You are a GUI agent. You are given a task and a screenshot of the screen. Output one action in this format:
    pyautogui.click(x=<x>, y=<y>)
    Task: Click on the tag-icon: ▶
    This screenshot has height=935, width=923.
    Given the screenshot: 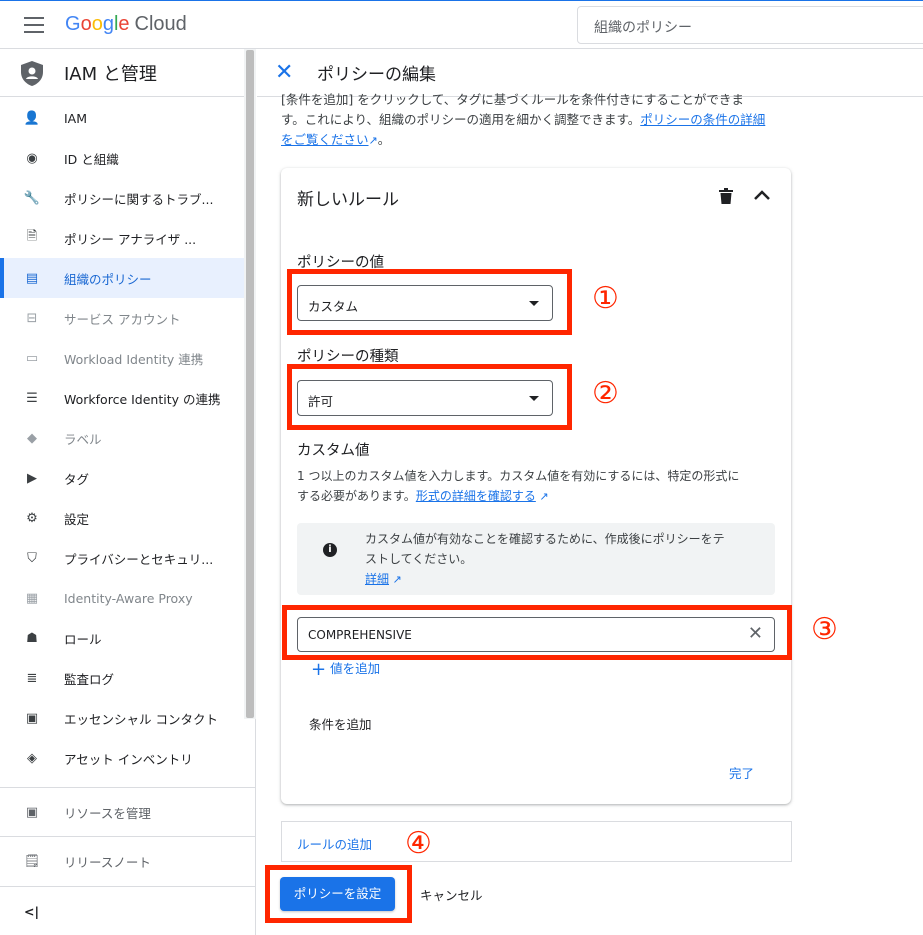 What is the action you would take?
    pyautogui.click(x=32, y=478)
    